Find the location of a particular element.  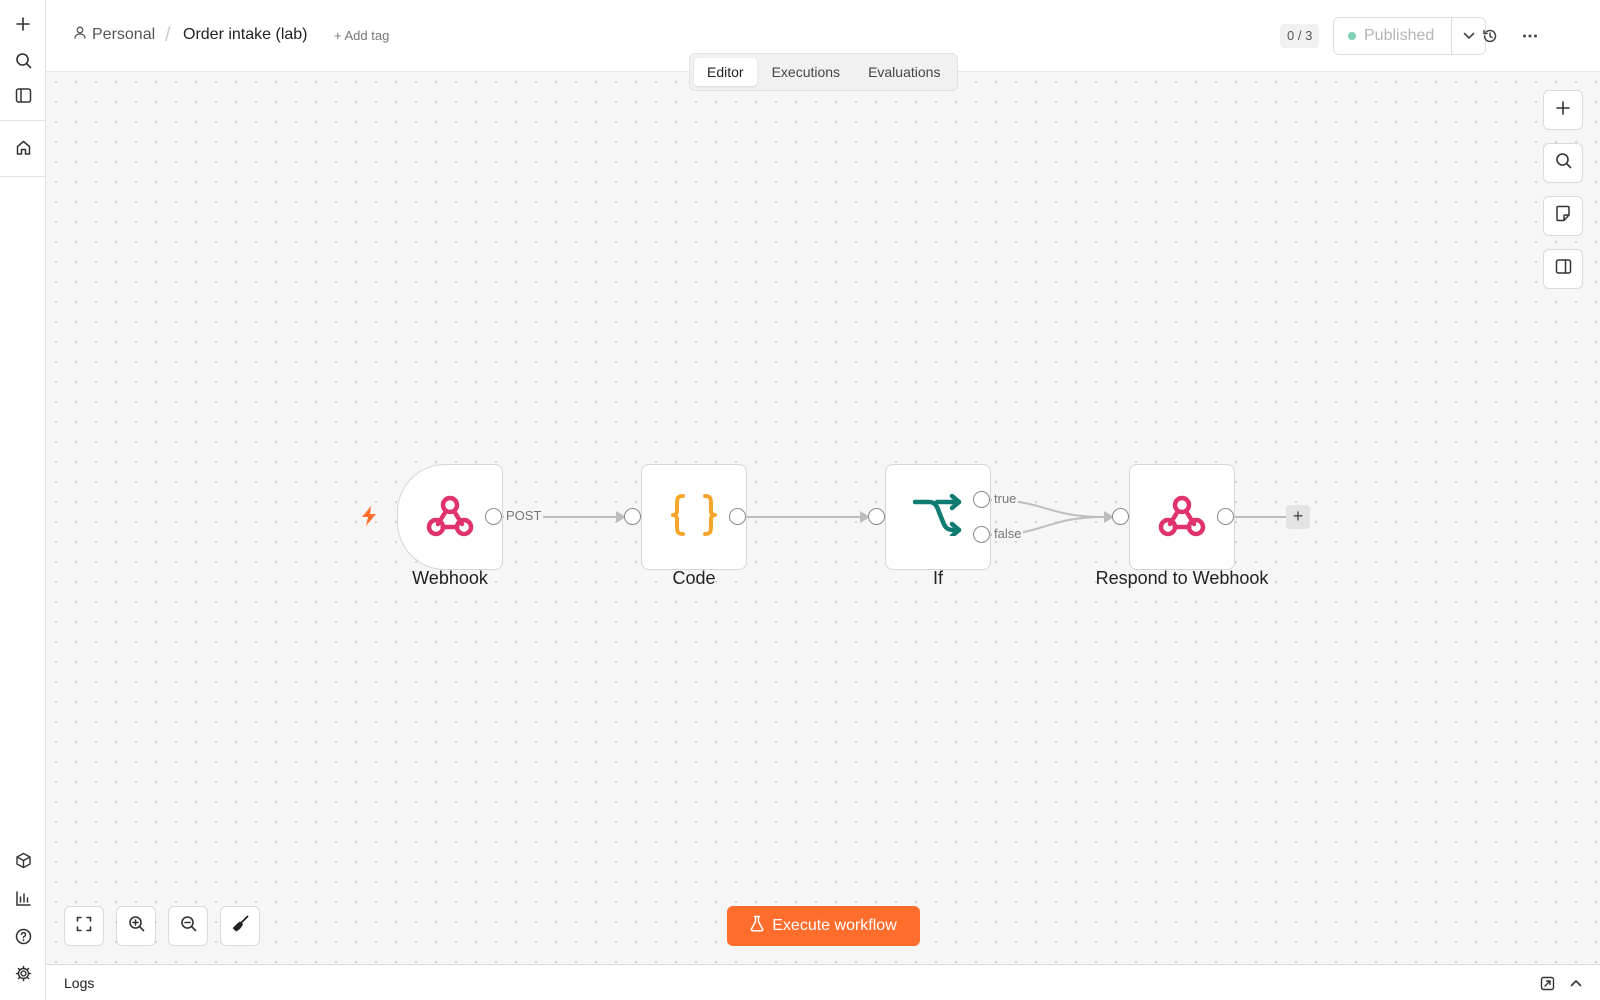

pop-out-icon is located at coordinates (1547, 983).